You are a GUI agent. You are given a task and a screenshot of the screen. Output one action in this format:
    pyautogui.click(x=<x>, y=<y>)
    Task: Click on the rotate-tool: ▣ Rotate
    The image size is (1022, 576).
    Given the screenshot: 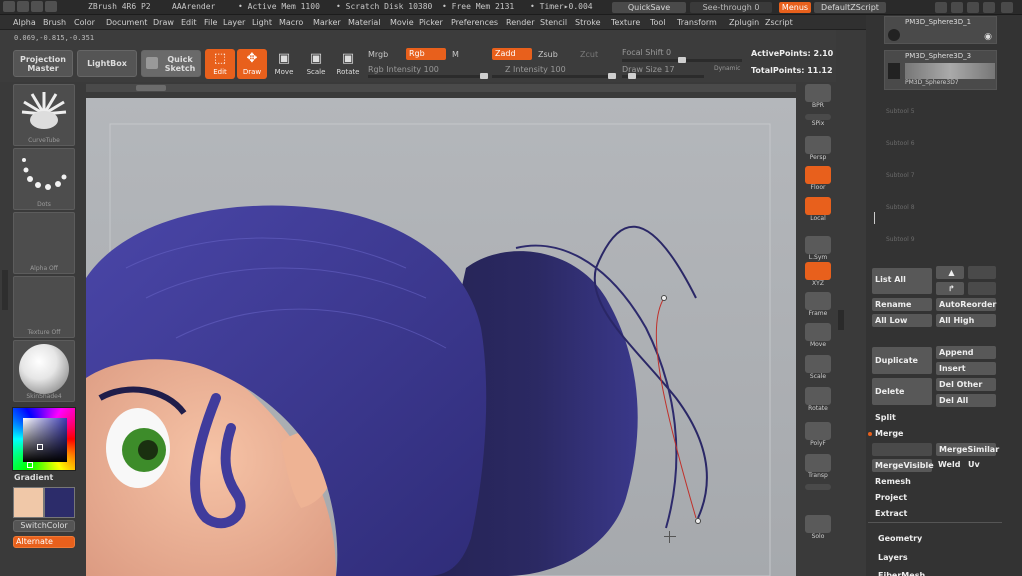 What is the action you would take?
    pyautogui.click(x=348, y=64)
    